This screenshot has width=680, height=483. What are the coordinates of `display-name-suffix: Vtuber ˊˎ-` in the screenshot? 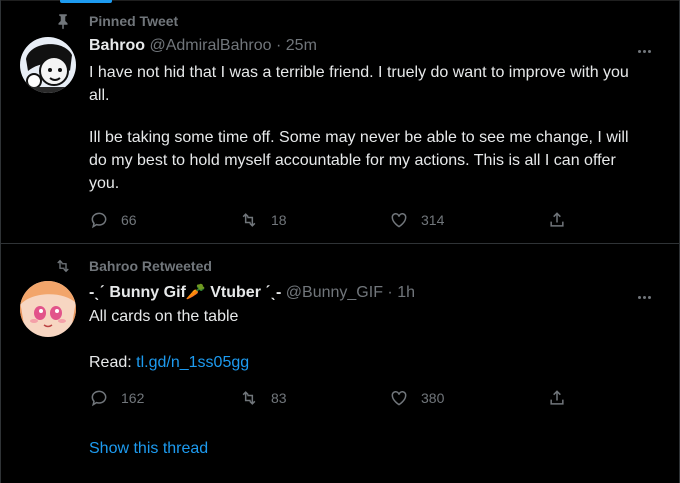 It's located at (243, 292).